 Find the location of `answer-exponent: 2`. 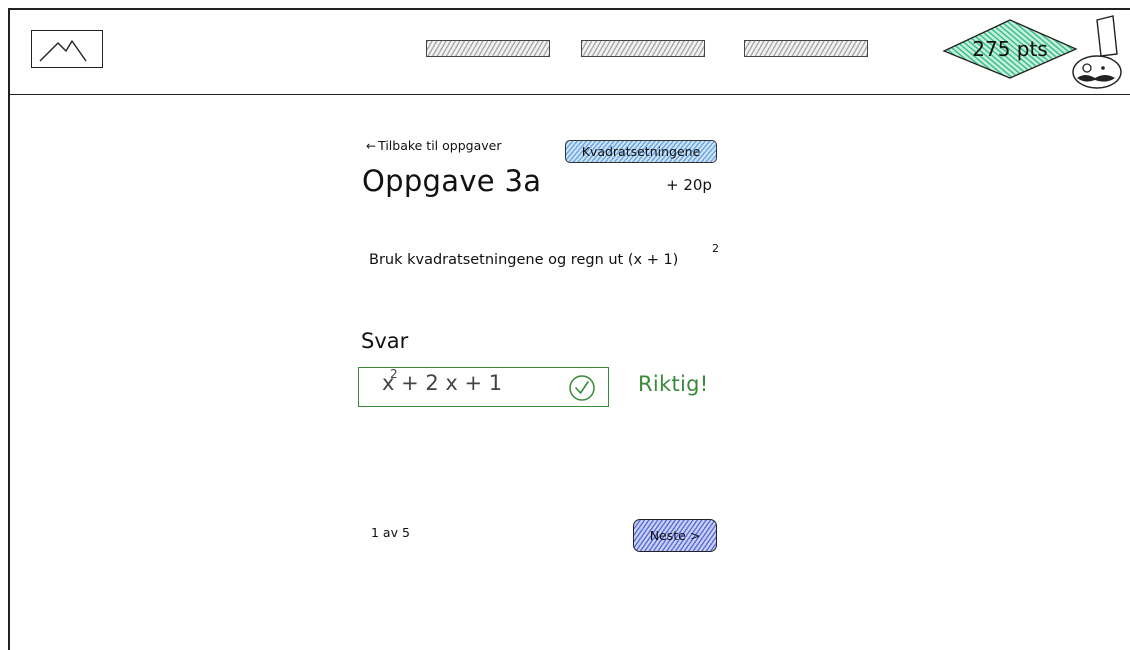

answer-exponent: 2 is located at coordinates (394, 374).